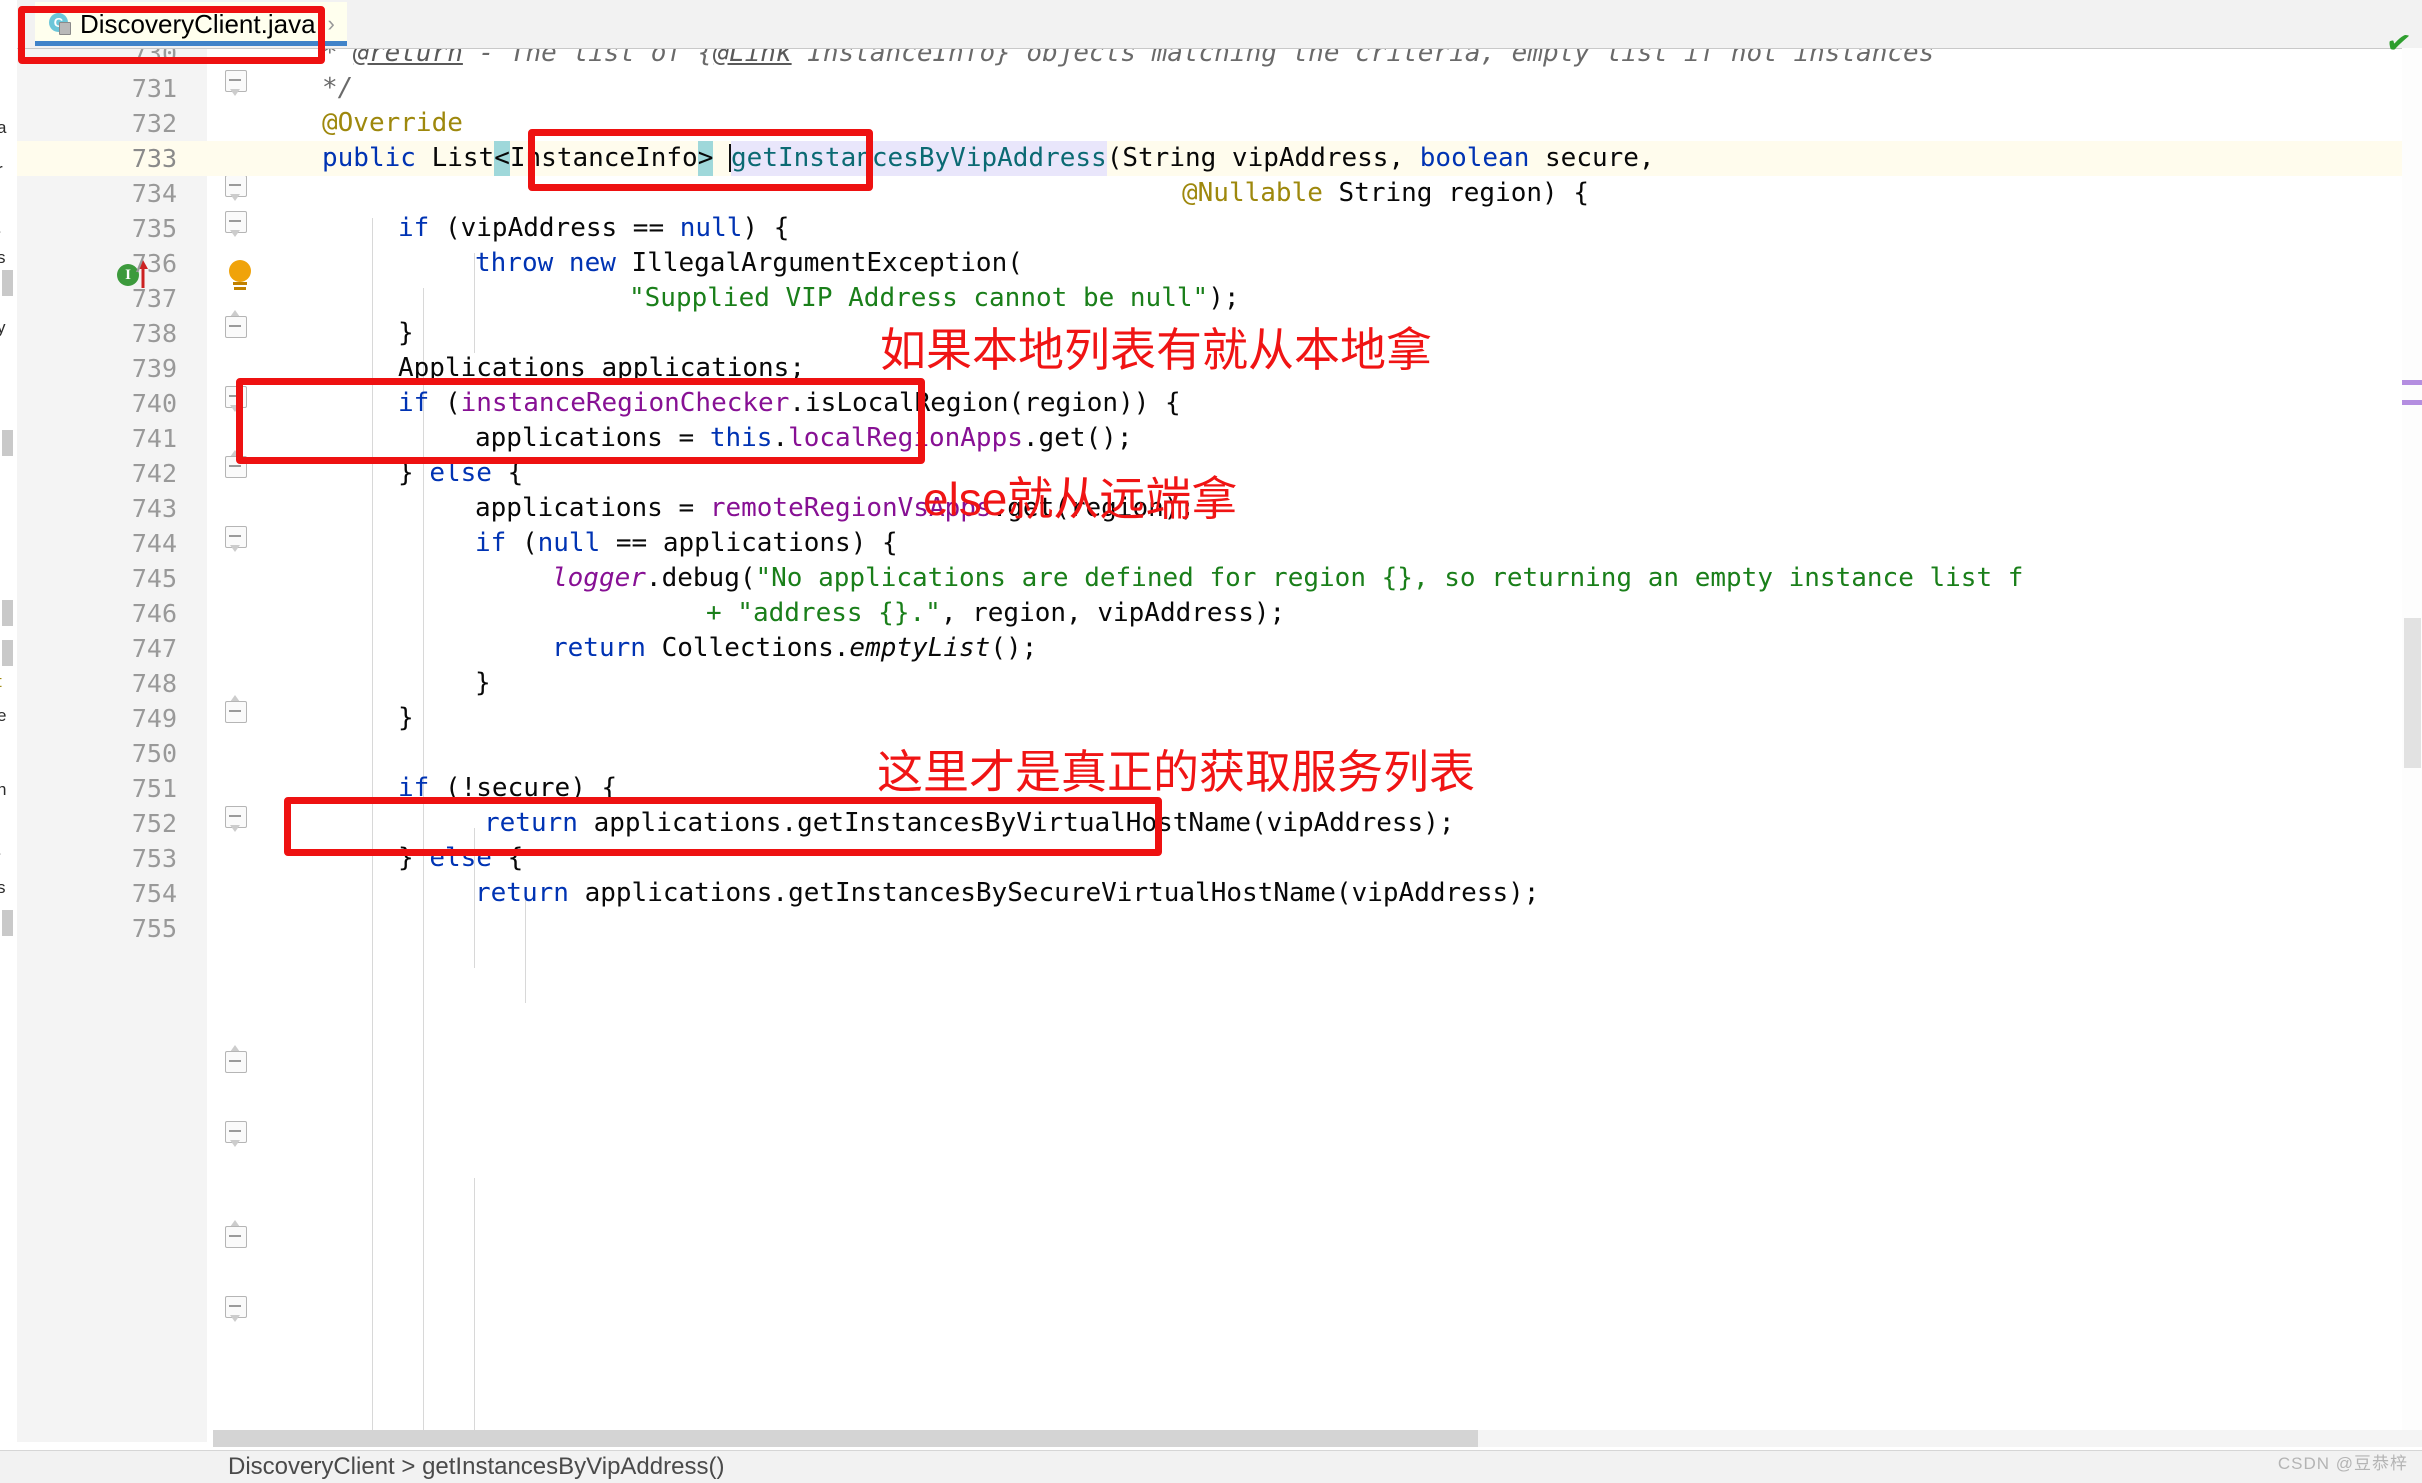  Describe the element at coordinates (154, 543) in the screenshot. I see `line-number: 744` at that location.